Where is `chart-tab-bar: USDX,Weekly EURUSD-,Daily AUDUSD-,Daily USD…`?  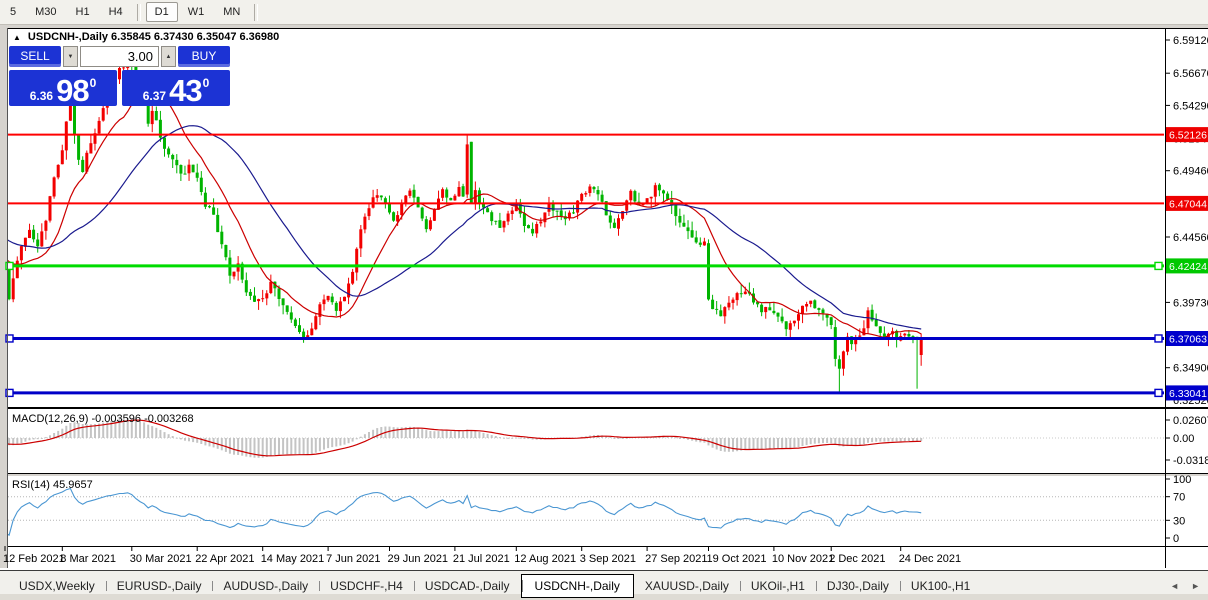
chart-tab-bar: USDX,Weekly EURUSD-,Daily AUDUSD-,Daily USD… is located at coordinates (604, 585).